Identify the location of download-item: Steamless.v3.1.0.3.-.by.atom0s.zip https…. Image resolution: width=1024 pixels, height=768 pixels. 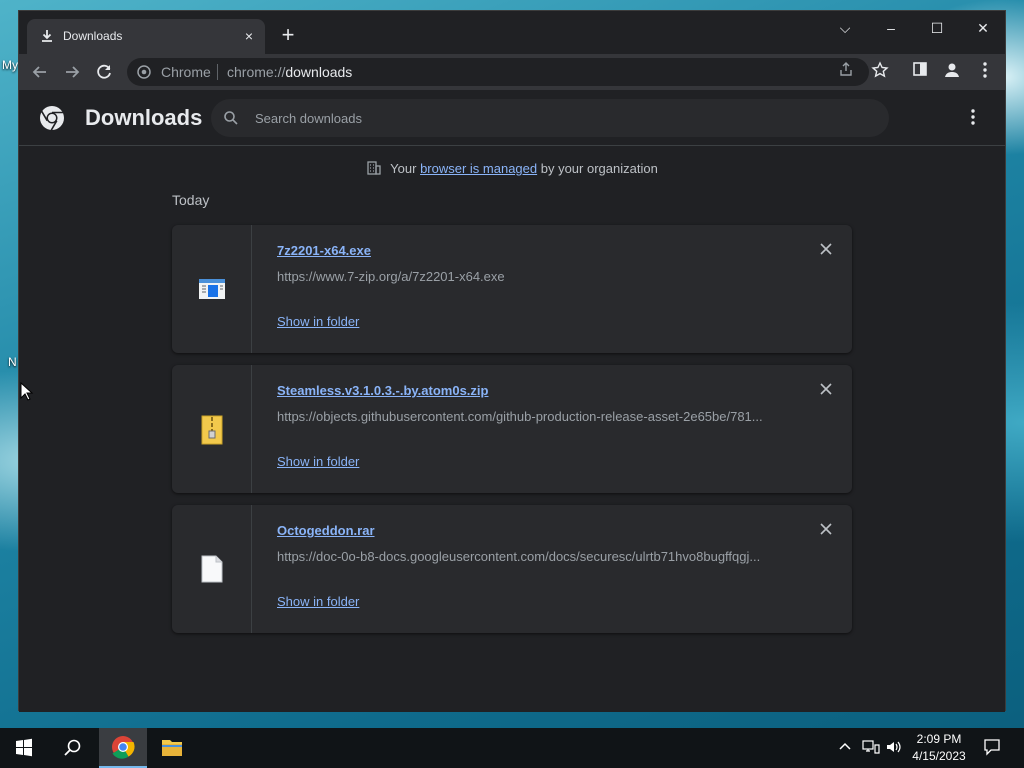
(512, 429).